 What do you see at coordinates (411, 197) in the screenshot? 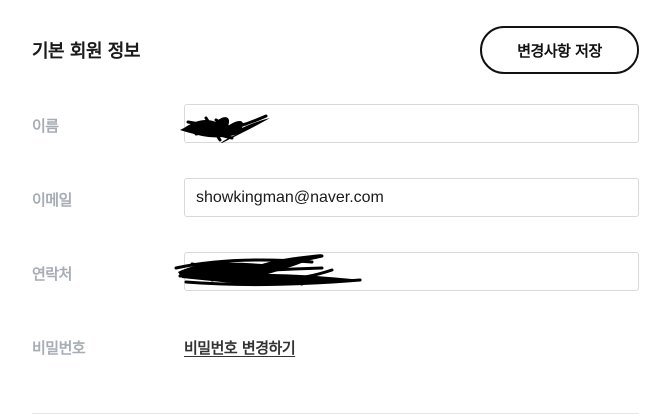
I see `email-field` at bounding box center [411, 197].